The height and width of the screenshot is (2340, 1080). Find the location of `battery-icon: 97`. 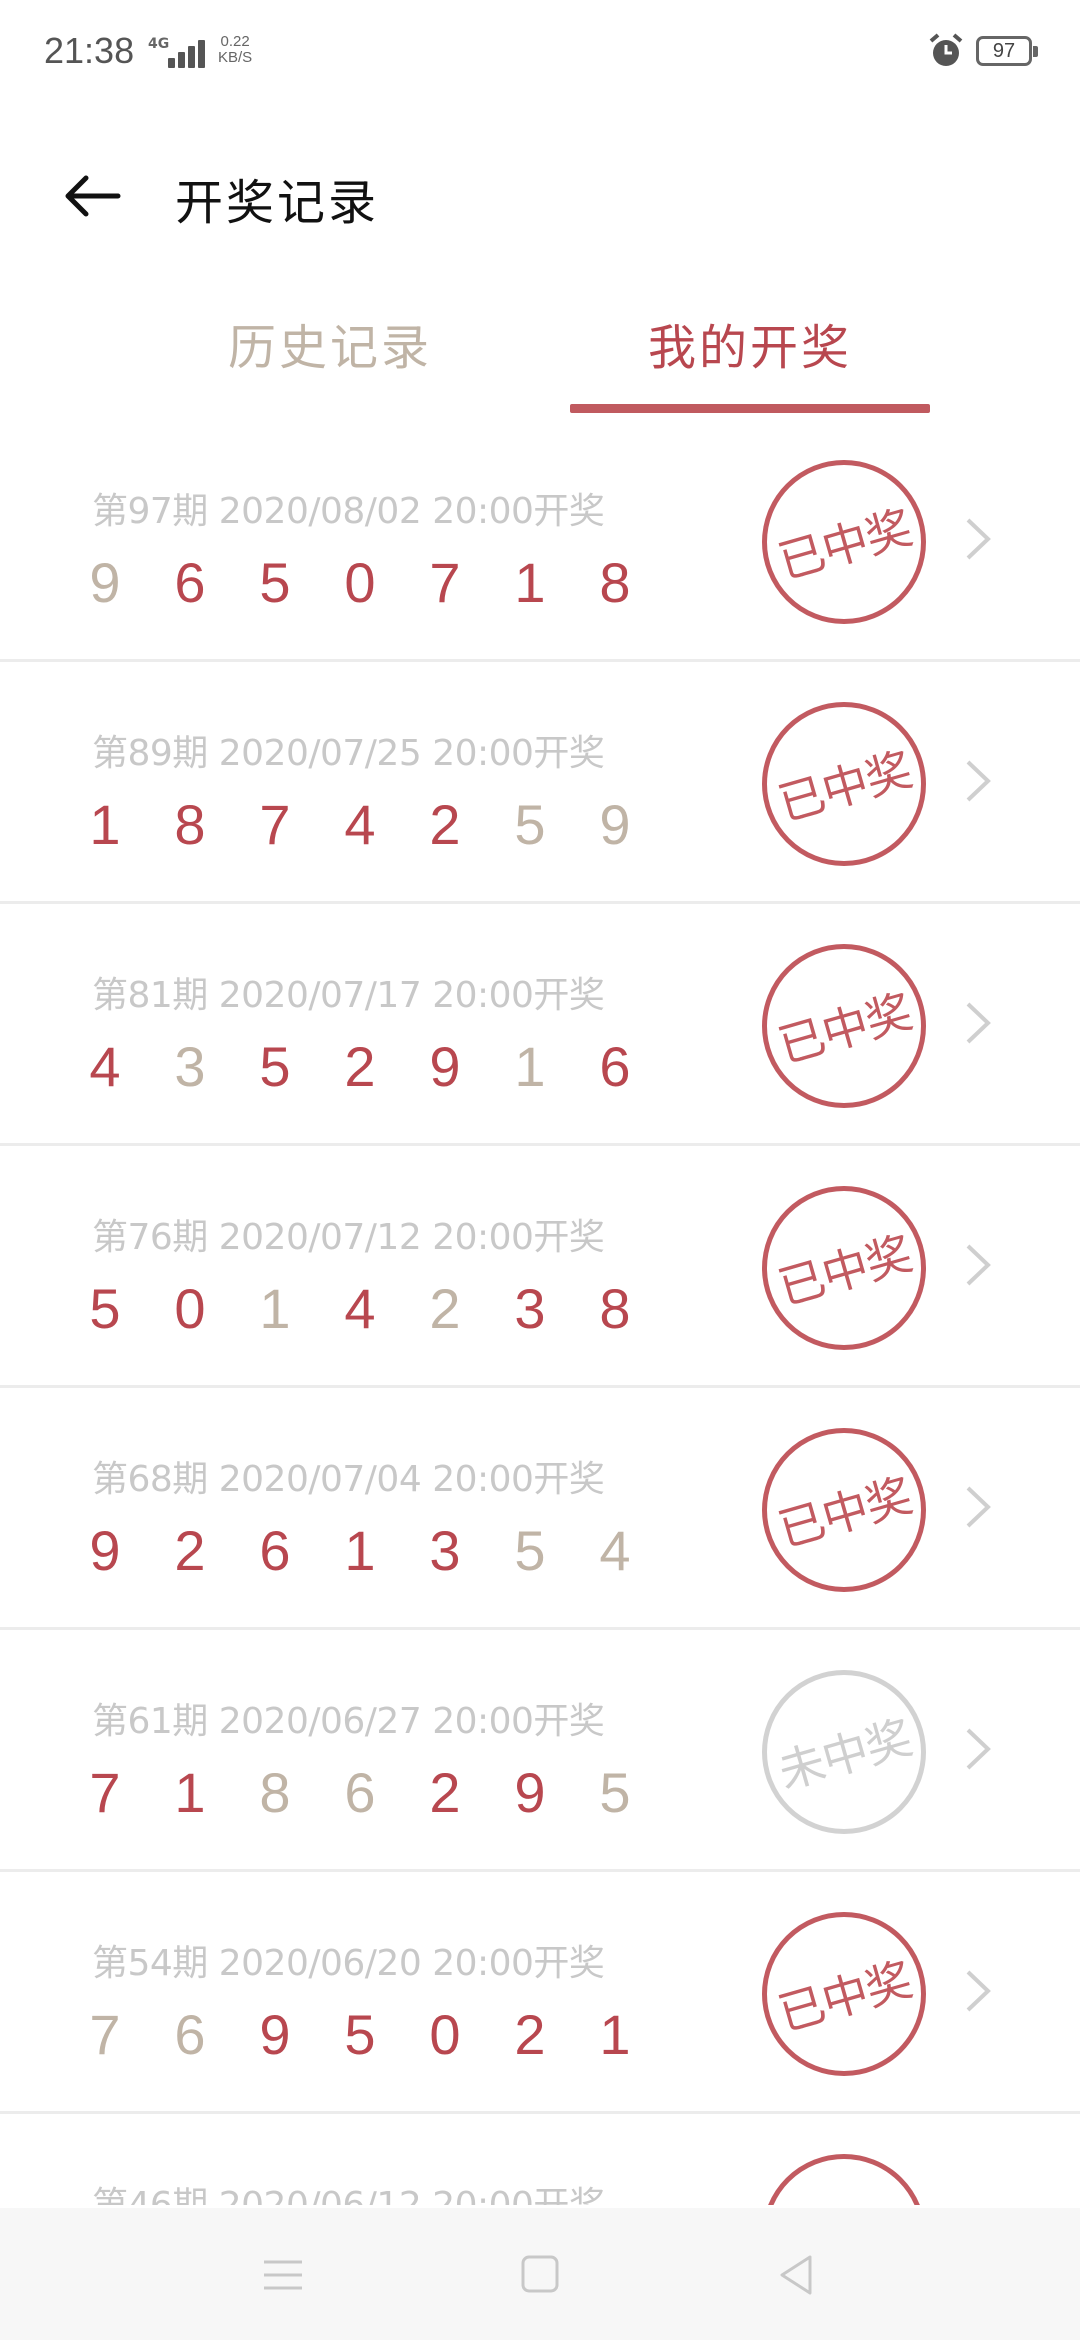

battery-icon: 97 is located at coordinates (1007, 51).